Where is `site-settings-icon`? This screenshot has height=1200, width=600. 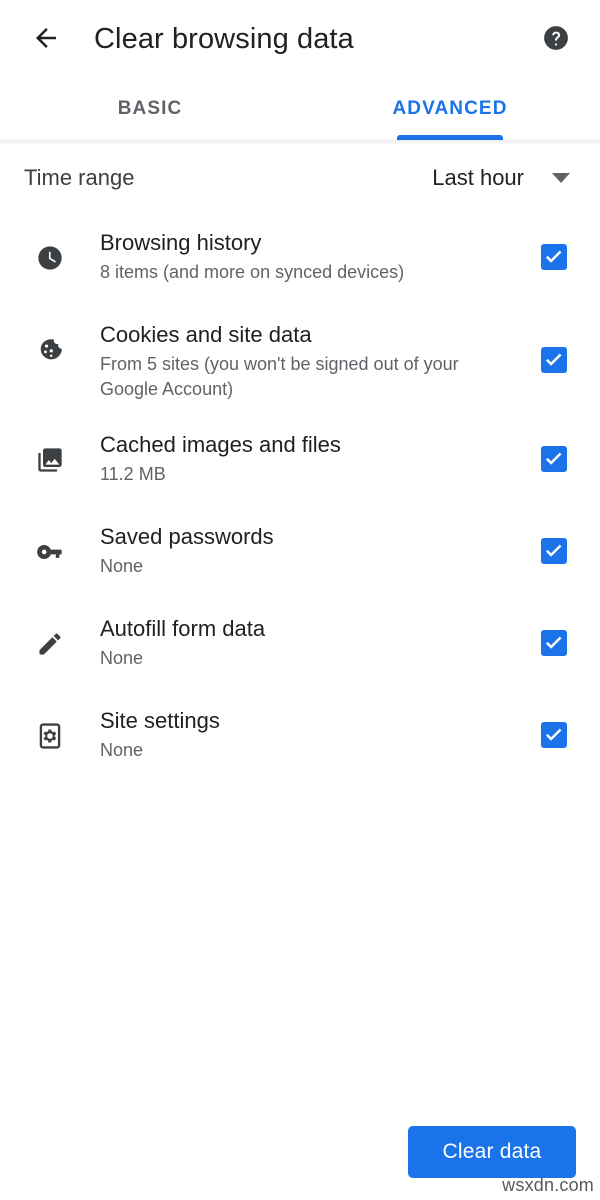
site-settings-icon is located at coordinates (50, 735).